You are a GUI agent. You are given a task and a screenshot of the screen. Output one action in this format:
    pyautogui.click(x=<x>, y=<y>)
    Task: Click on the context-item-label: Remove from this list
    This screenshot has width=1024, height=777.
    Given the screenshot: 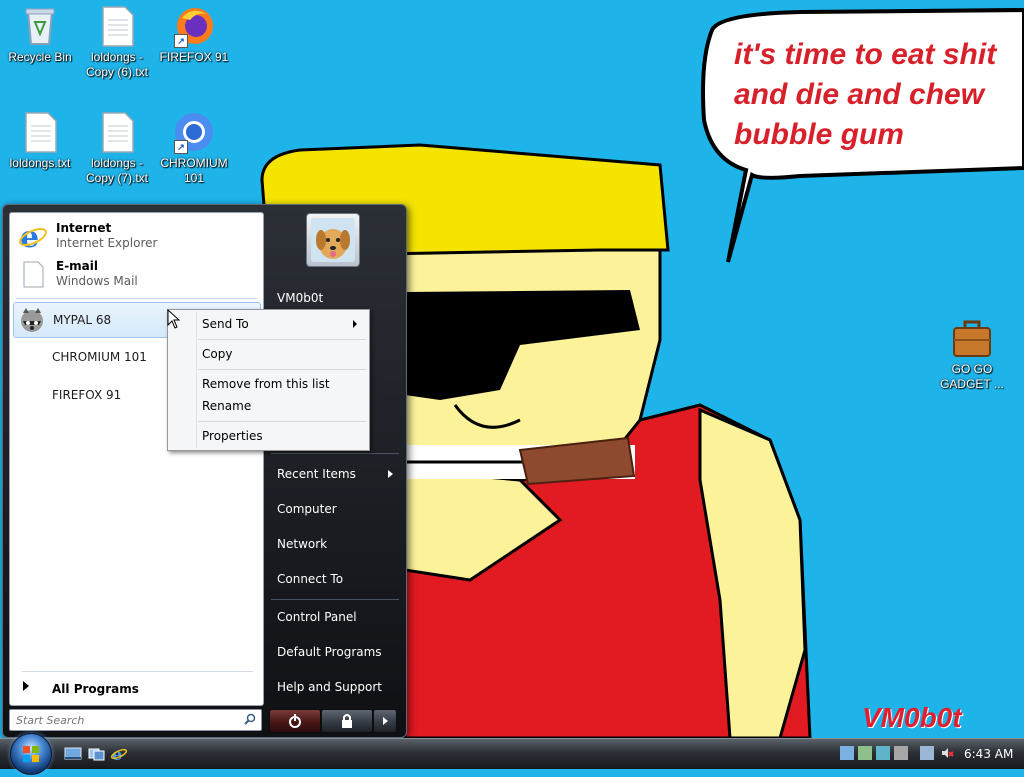 What is the action you would take?
    pyautogui.click(x=266, y=384)
    